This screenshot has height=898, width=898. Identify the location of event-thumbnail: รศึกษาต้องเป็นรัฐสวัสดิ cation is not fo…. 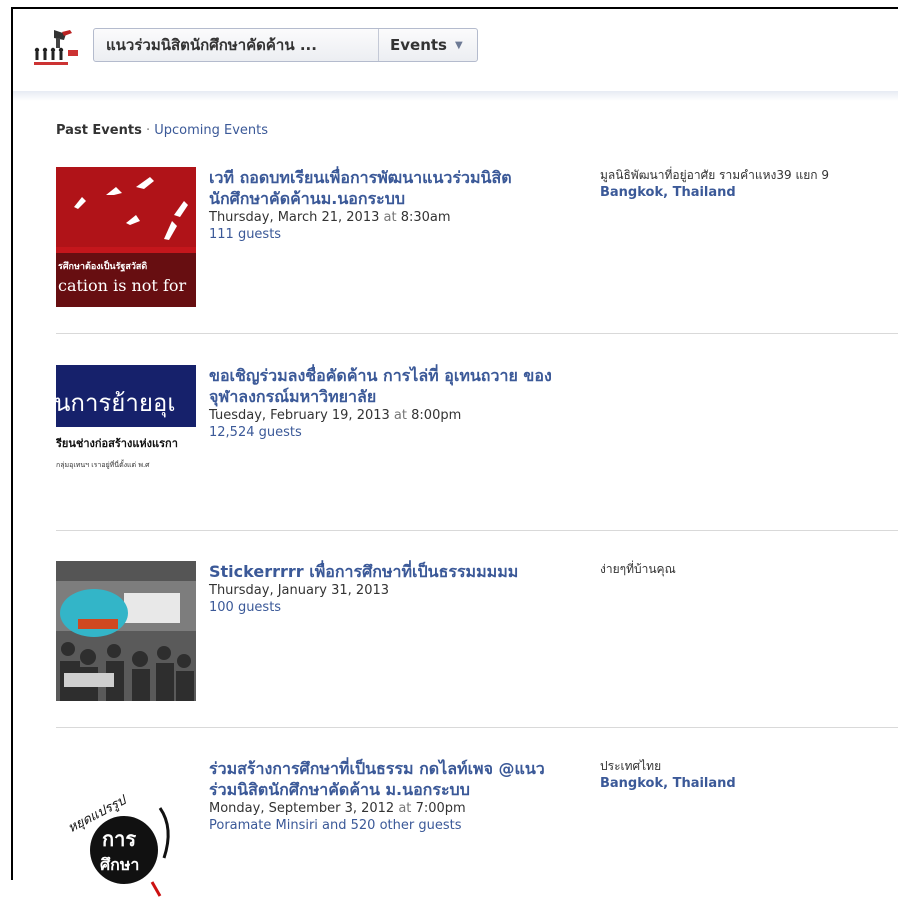
(126, 237).